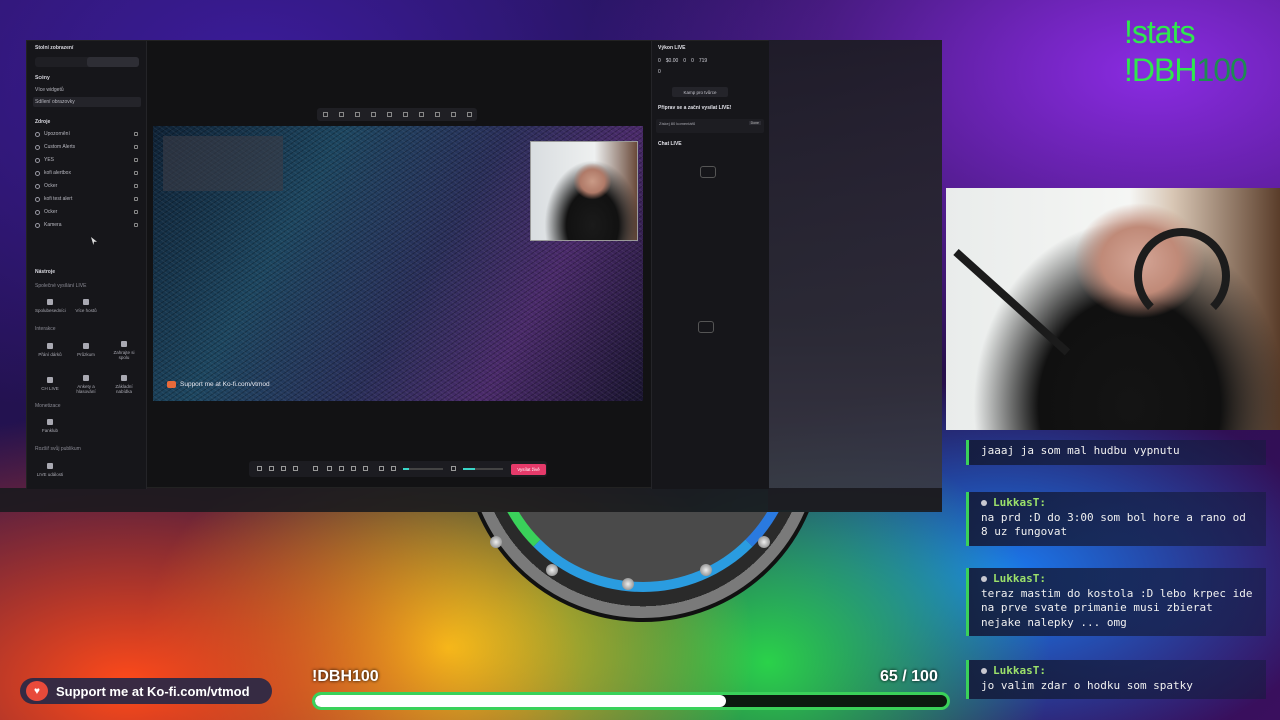 The width and height of the screenshot is (1280, 720). Describe the element at coordinates (315, 468) in the screenshot. I see `phone-icon` at that location.